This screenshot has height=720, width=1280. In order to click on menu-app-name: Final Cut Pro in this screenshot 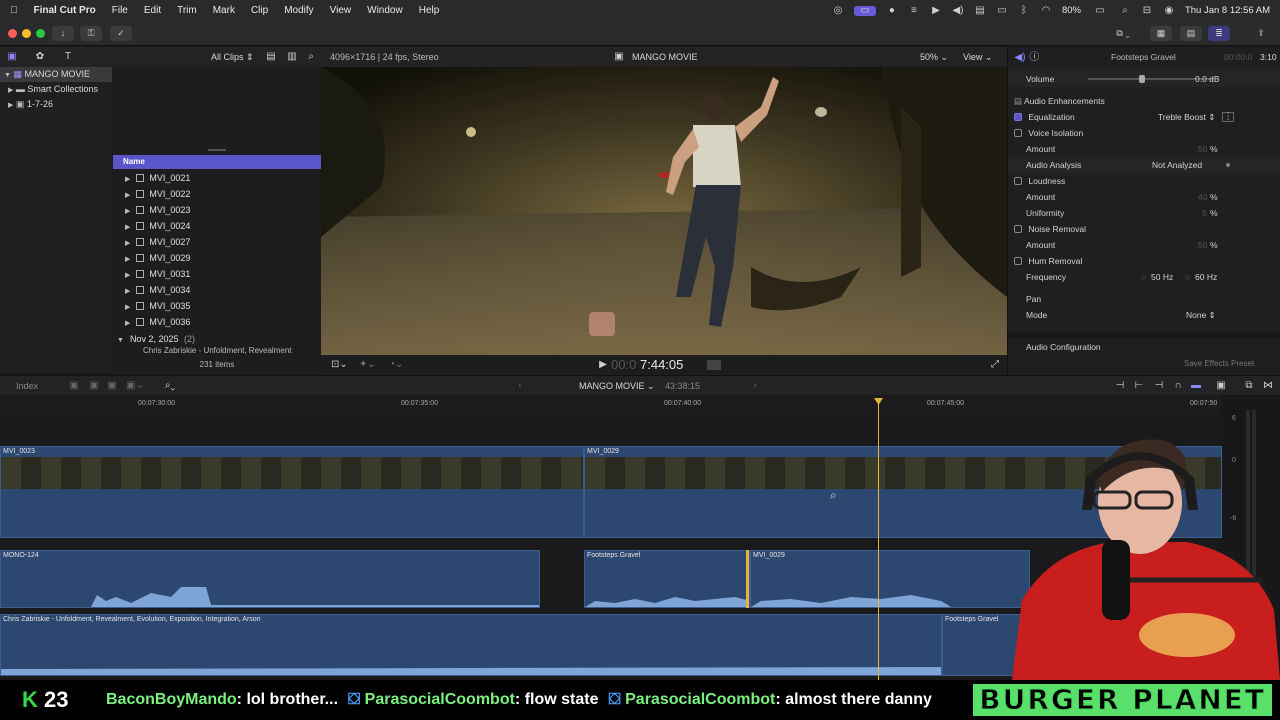, I will do `click(65, 10)`.